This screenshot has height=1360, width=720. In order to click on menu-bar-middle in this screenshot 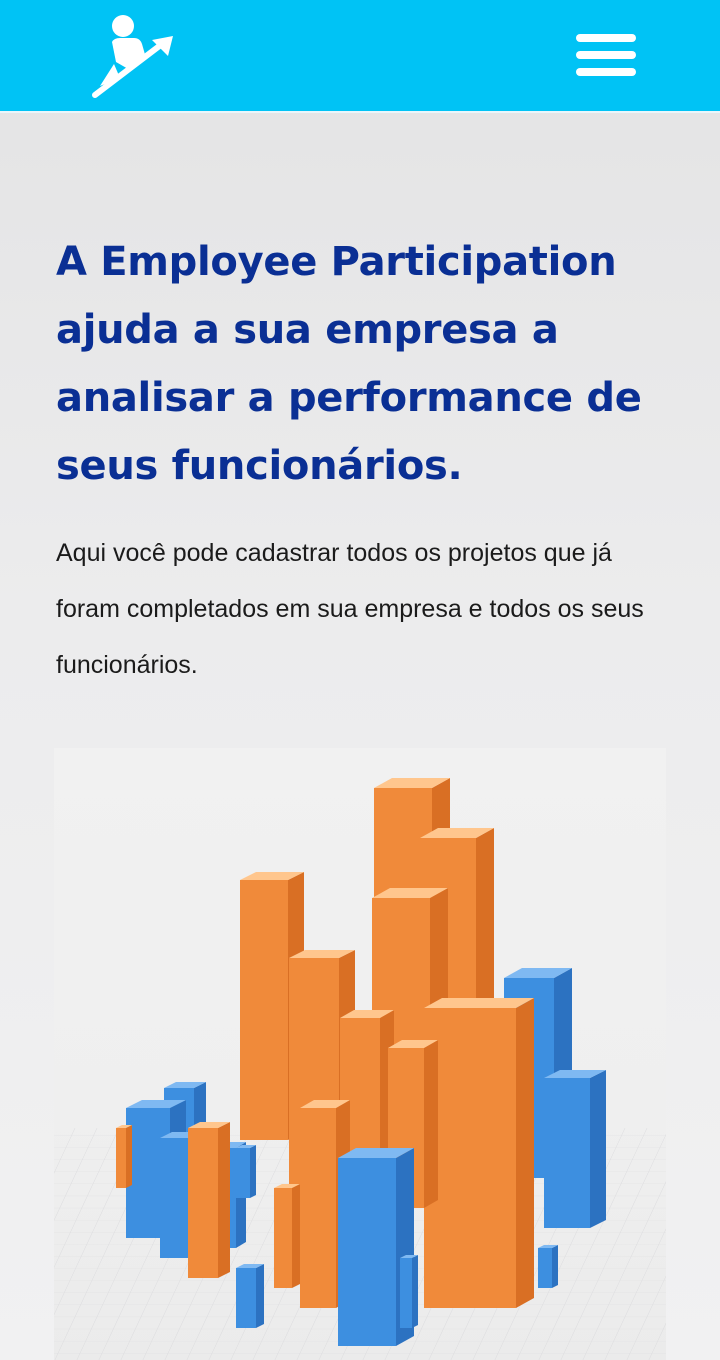, I will do `click(606, 55)`.